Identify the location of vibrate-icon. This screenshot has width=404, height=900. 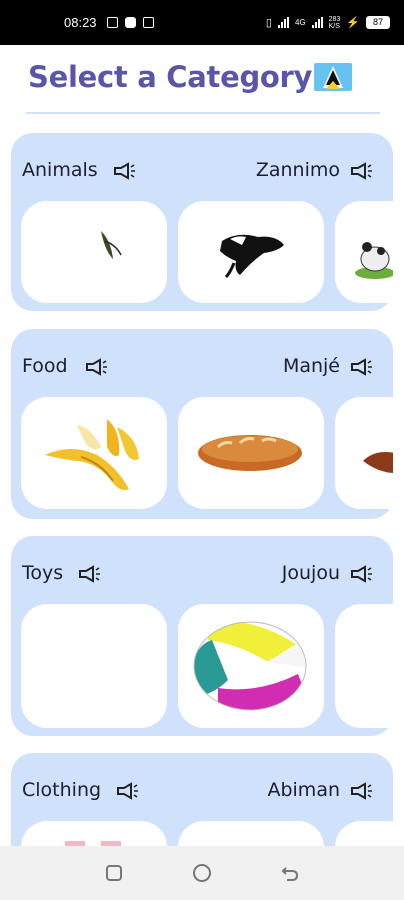
(148, 22).